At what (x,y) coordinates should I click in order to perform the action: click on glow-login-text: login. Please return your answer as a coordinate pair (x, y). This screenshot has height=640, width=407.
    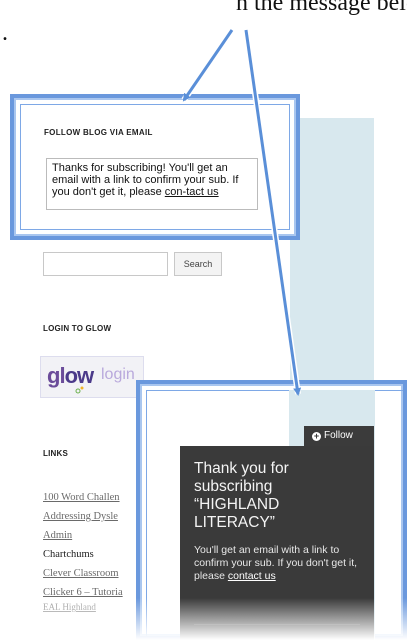
    Looking at the image, I should click on (118, 374).